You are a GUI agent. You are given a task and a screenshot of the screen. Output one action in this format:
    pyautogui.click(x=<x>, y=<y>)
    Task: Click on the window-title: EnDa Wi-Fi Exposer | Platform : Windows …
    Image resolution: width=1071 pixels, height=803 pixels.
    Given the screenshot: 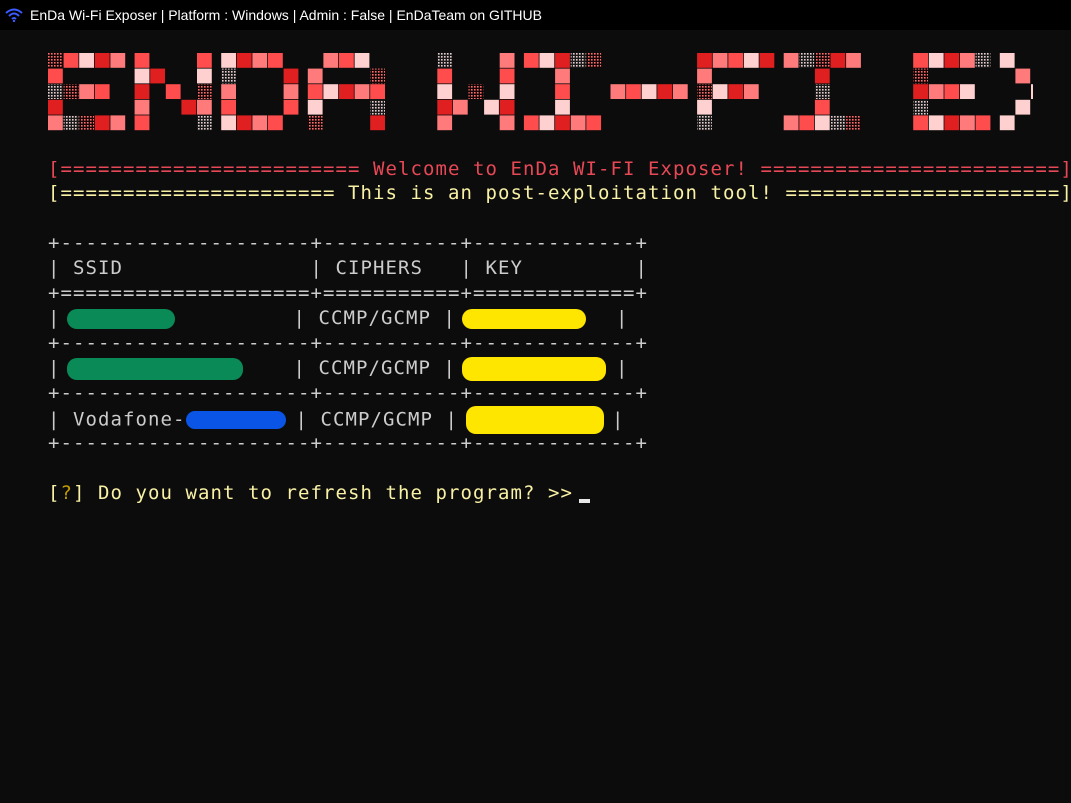 What is the action you would take?
    pyautogui.click(x=286, y=15)
    